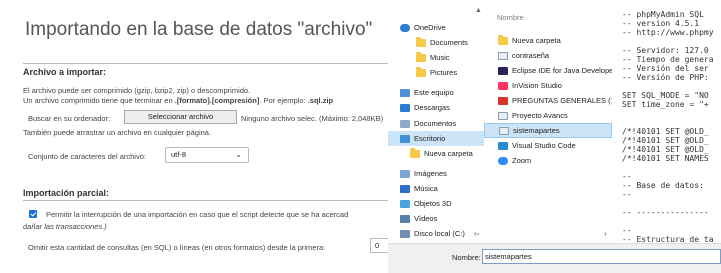 The width and height of the screenshot is (721, 273). I want to click on eclipse-icon, so click(503, 70).